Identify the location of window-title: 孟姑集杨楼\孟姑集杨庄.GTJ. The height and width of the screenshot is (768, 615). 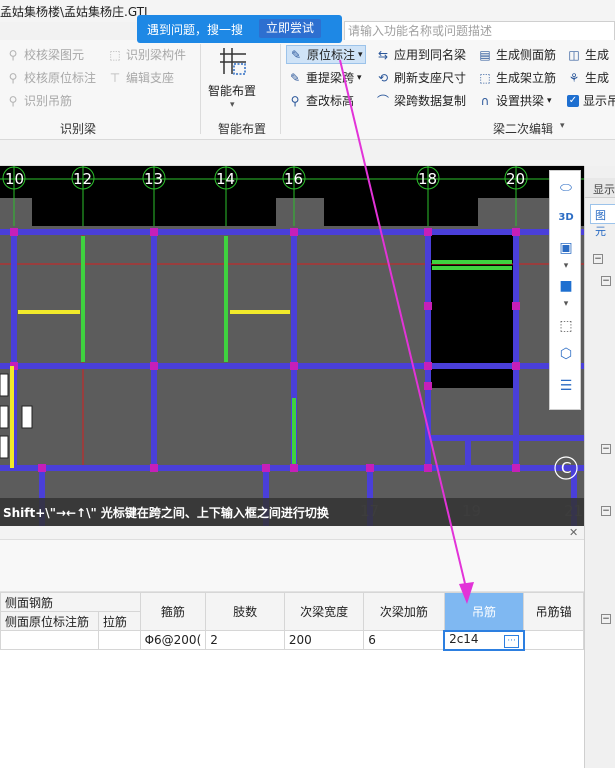
(74, 12).